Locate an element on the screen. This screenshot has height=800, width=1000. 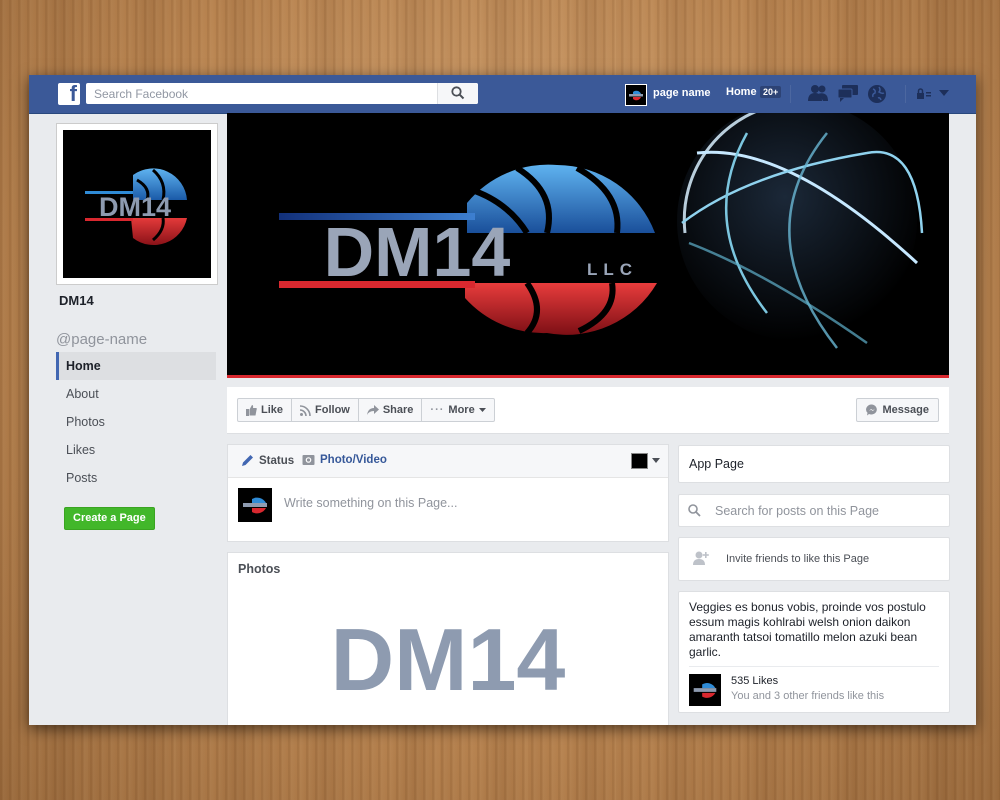
tab-photo-video: Photo/Video is located at coordinates (344, 460).